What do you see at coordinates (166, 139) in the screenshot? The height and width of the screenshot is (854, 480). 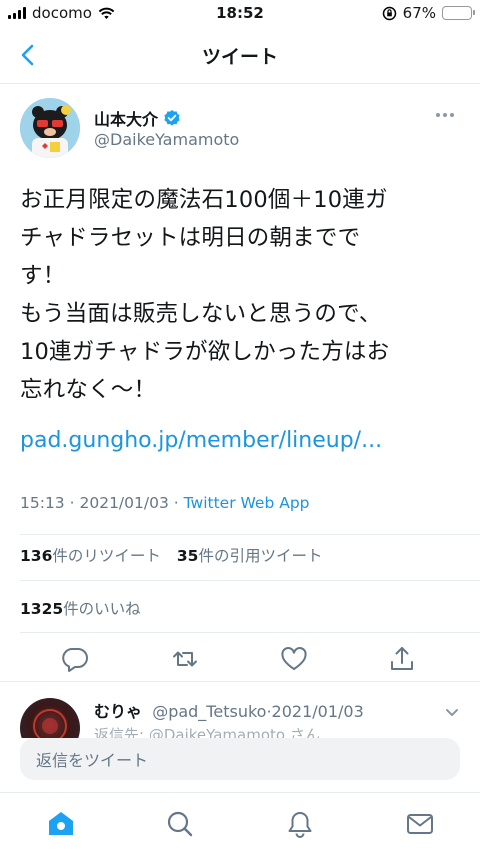 I see `author-handle: @DaikeYamamoto` at bounding box center [166, 139].